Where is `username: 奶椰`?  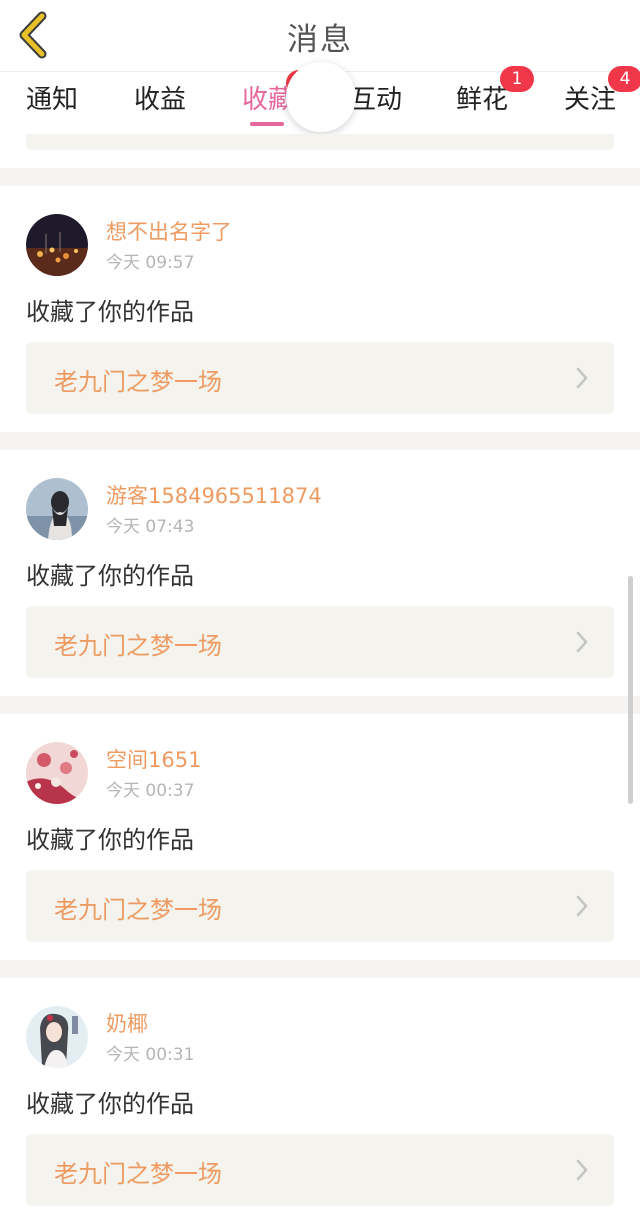 username: 奶椰 is located at coordinates (127, 1023).